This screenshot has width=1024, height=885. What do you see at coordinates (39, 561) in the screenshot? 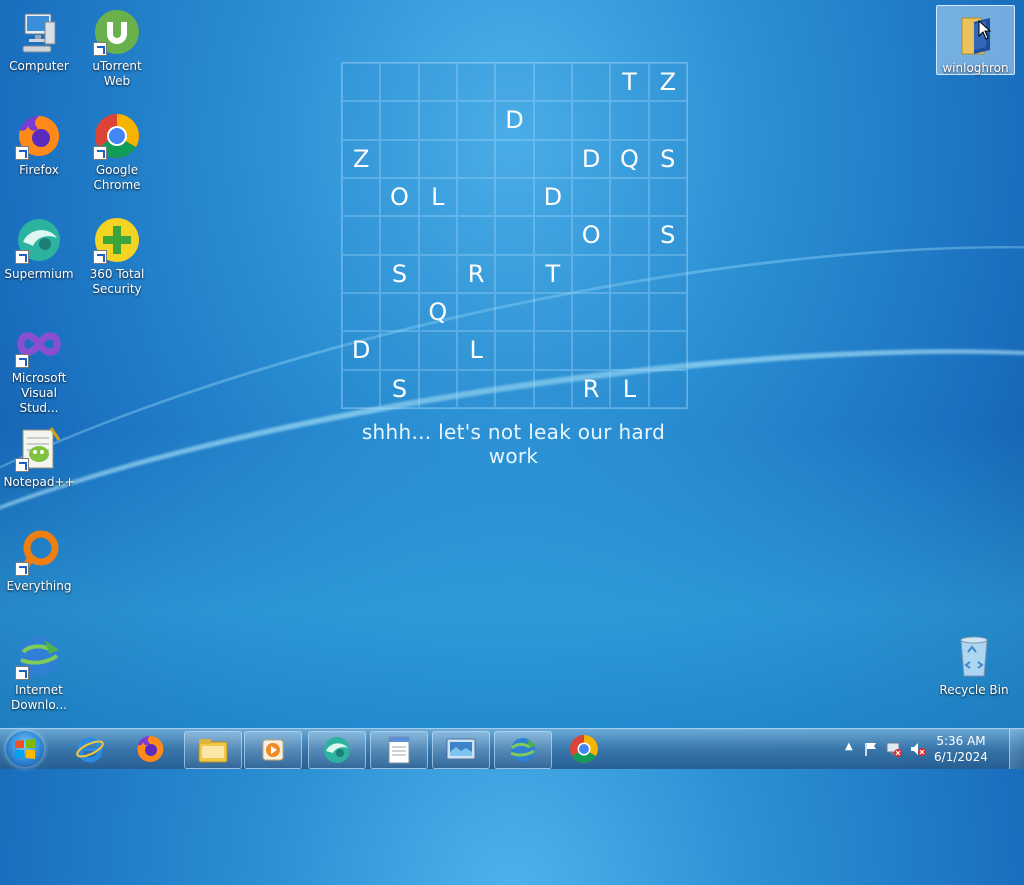
I see `desktop-icon-everything: Everything` at bounding box center [39, 561].